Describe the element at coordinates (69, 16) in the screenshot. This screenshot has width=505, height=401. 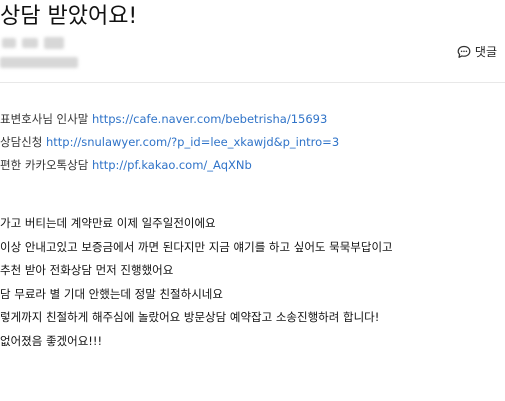
I see `post-title: 상담 받았어요!` at that location.